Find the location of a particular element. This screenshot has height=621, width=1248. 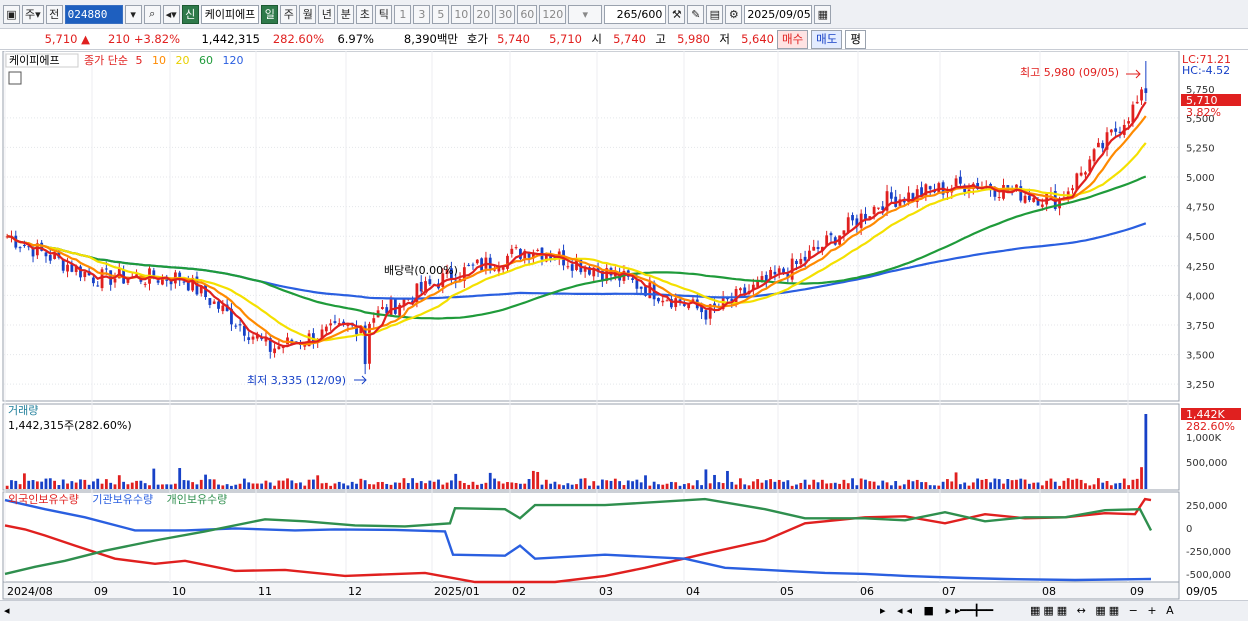

stock-code-input: 024880 is located at coordinates (93, 14).